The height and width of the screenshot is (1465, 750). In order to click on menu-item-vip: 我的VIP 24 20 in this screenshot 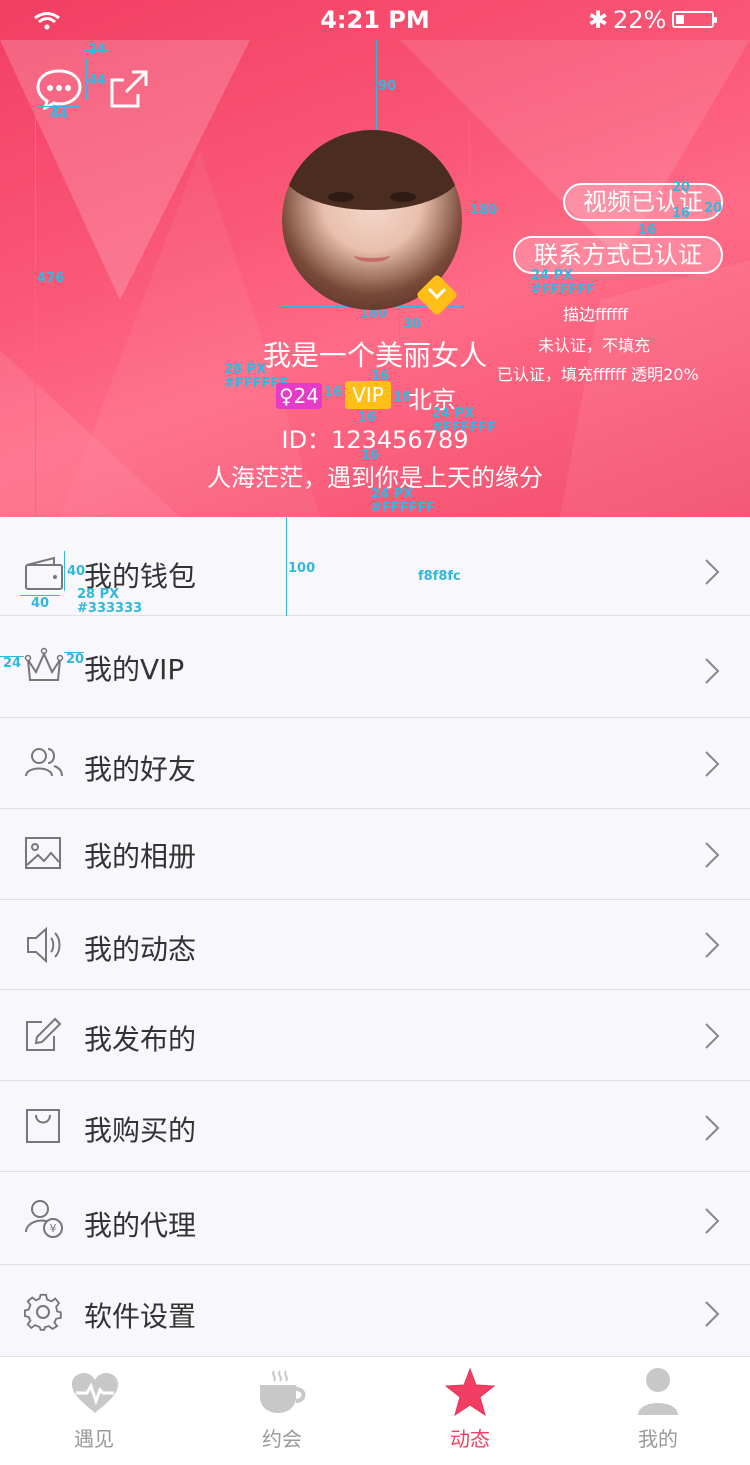, I will do `click(375, 667)`.